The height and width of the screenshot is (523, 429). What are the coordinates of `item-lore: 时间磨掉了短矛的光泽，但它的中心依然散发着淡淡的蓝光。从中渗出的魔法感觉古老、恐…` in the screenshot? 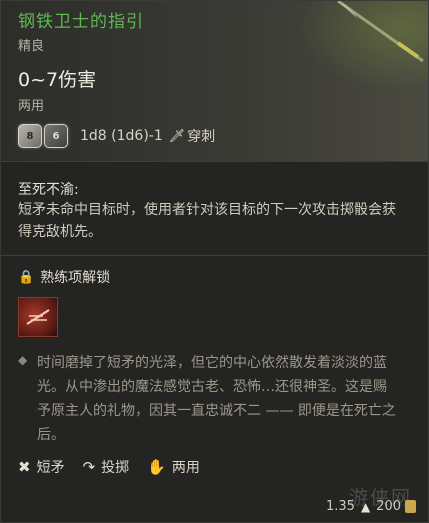 It's located at (216, 399).